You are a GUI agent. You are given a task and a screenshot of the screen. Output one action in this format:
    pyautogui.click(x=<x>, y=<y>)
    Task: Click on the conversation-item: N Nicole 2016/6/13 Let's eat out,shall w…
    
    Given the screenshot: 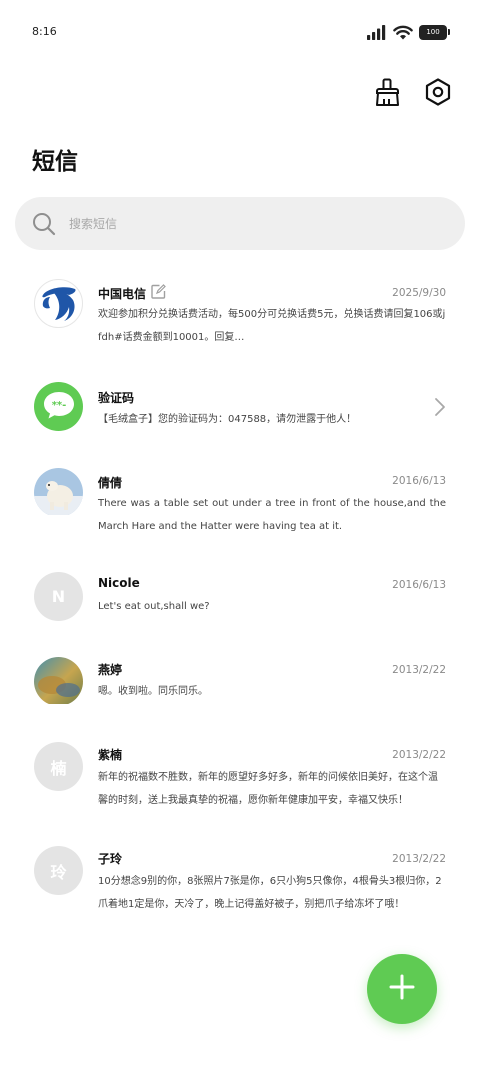 What is the action you would take?
    pyautogui.click(x=240, y=600)
    